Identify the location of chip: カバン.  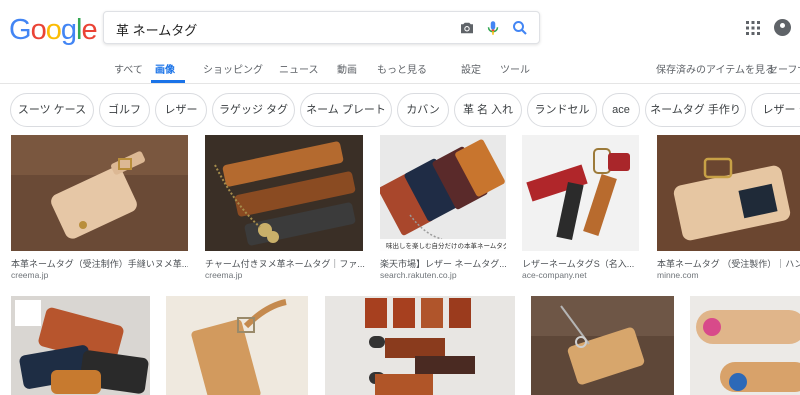
(423, 110).